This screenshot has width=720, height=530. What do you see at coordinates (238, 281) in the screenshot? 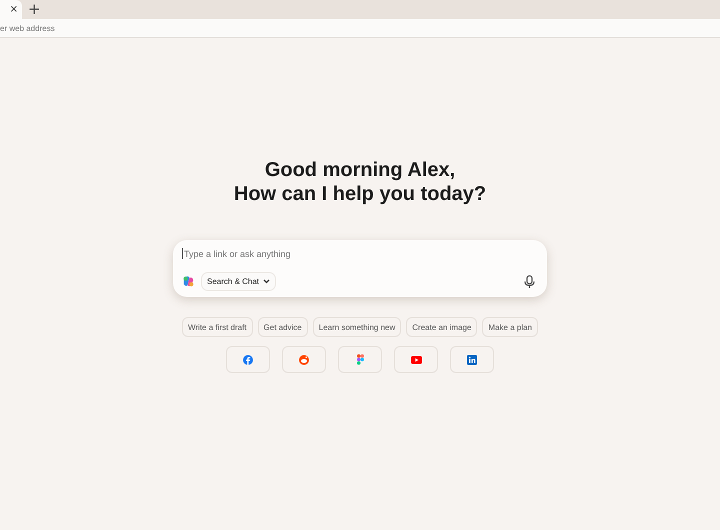
I see `mode-dropdown: Search & Chat` at bounding box center [238, 281].